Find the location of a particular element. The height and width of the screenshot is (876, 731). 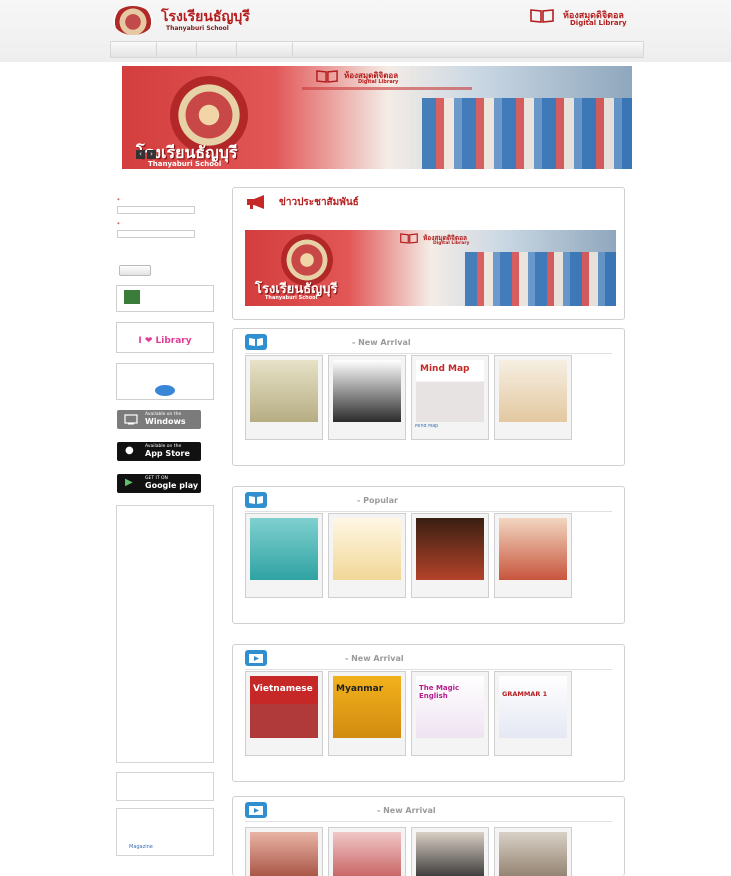

school-logo is located at coordinates (133, 20).